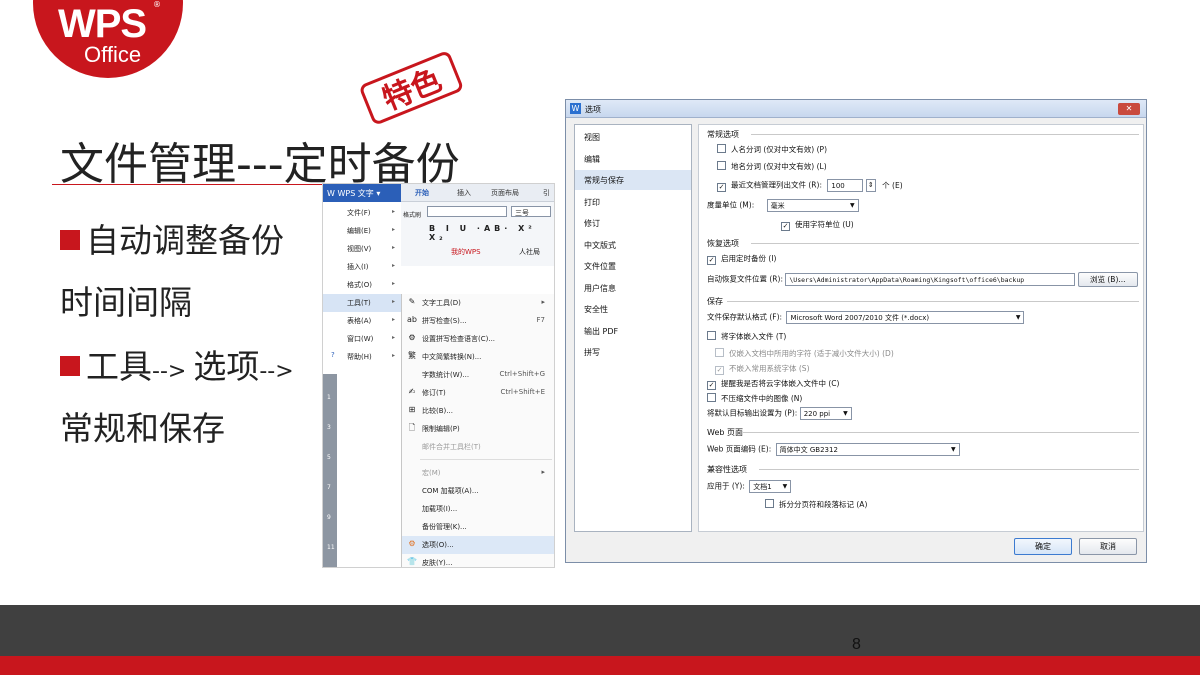  What do you see at coordinates (633, 202) in the screenshot?
I see `nav-print: 打印` at bounding box center [633, 202].